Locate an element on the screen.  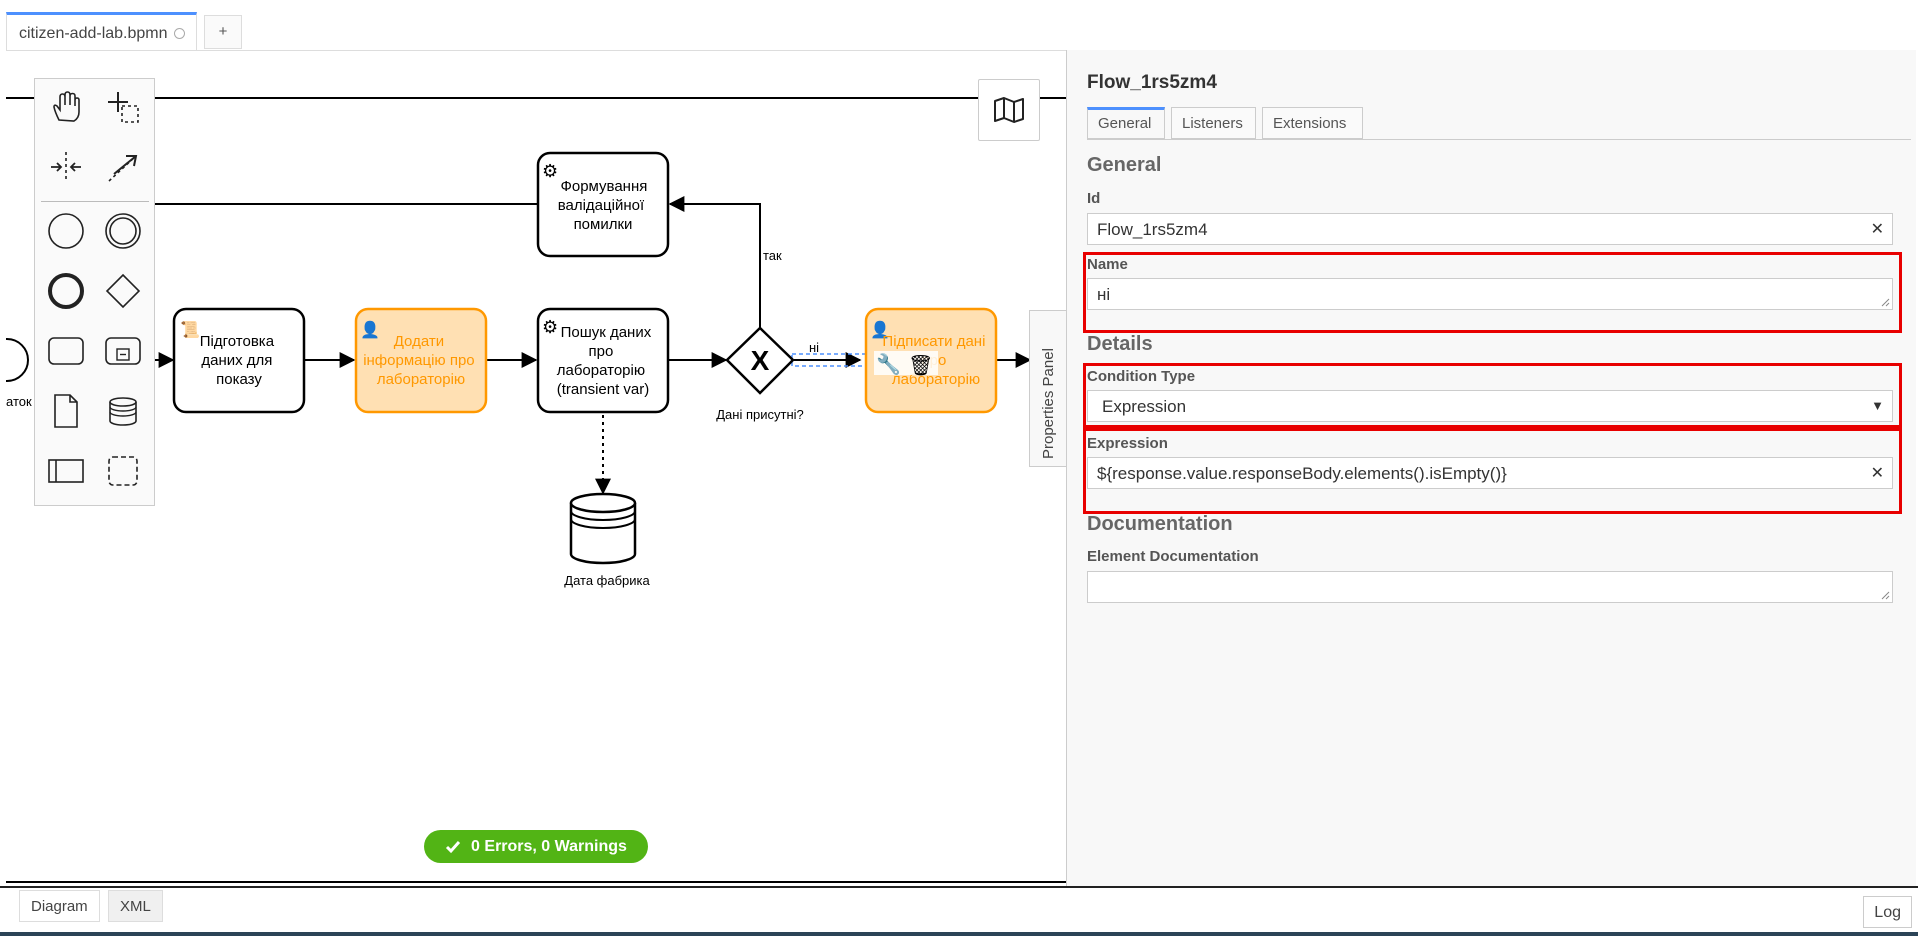
tab-xml: XML is located at coordinates (135, 906).